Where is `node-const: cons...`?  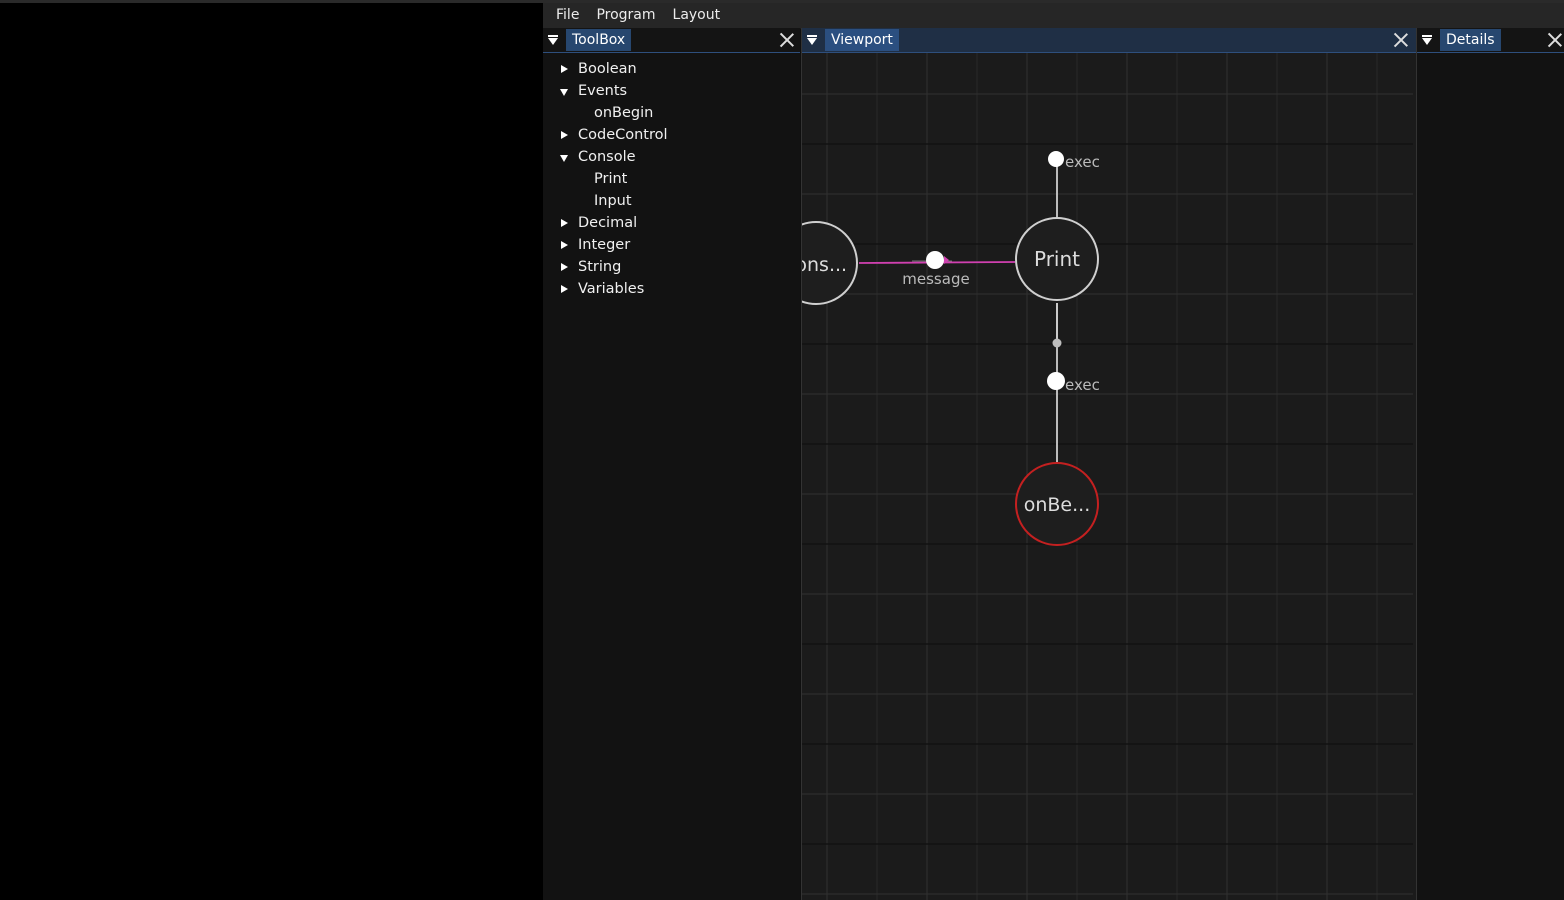 node-const: cons... is located at coordinates (830, 263).